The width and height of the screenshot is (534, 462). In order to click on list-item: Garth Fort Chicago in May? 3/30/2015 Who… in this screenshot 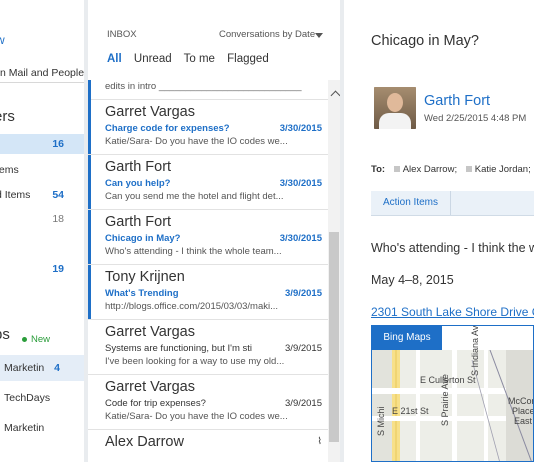, I will do `click(208, 237)`.